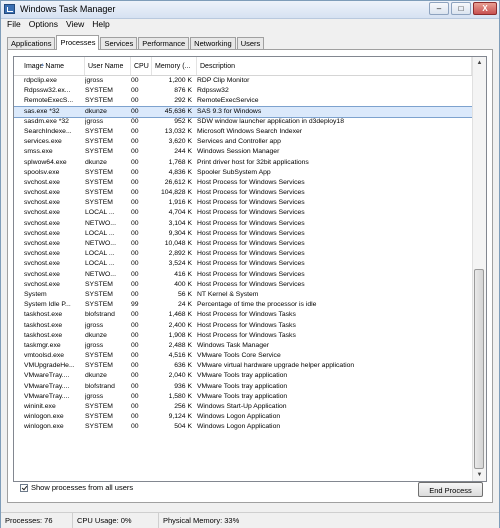 This screenshot has height=528, width=500. I want to click on process-description: Windows Logon Application, so click(239, 427).